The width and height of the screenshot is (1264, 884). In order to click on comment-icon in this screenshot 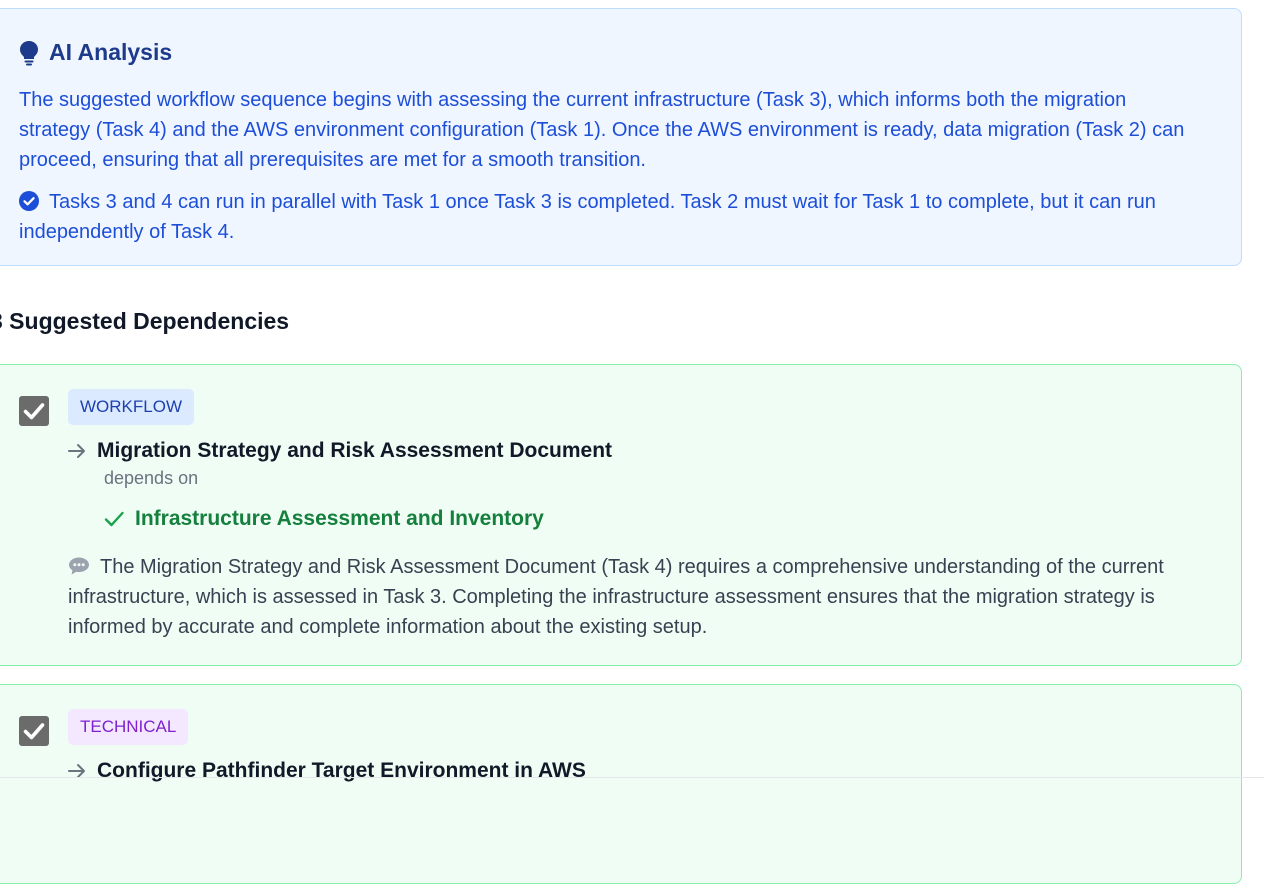, I will do `click(79, 566)`.